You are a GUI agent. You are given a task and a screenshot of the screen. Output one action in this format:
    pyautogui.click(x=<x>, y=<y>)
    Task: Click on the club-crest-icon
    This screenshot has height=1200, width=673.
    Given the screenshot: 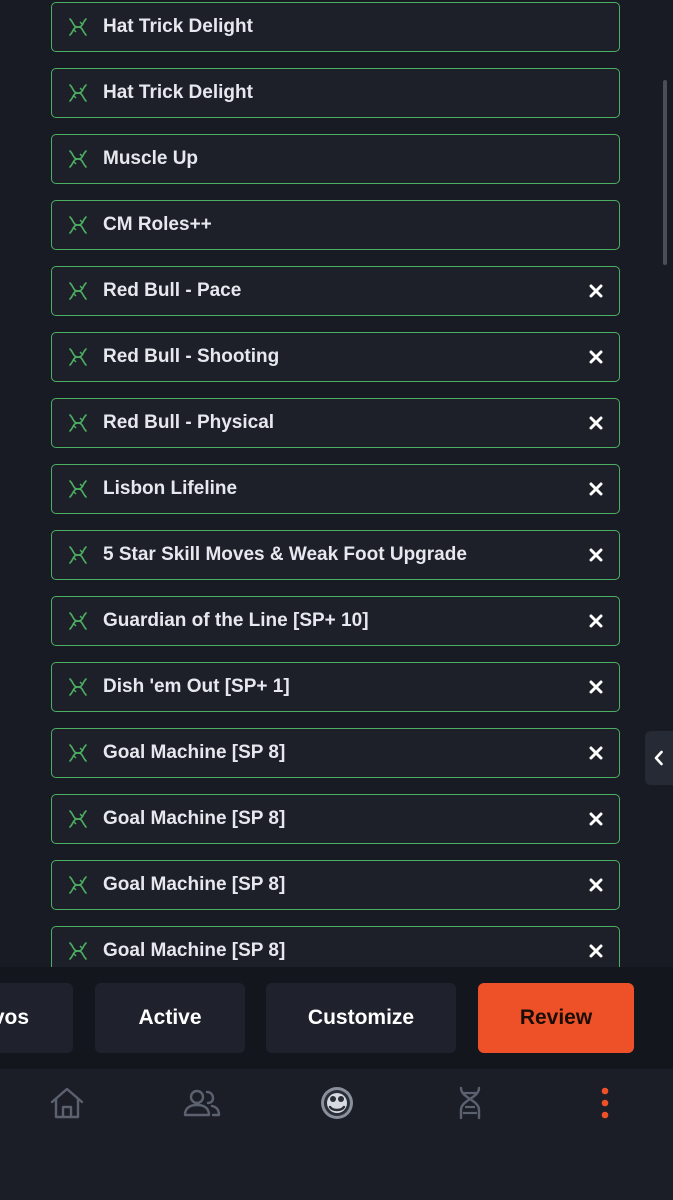 What is the action you would take?
    pyautogui.click(x=337, y=1103)
    